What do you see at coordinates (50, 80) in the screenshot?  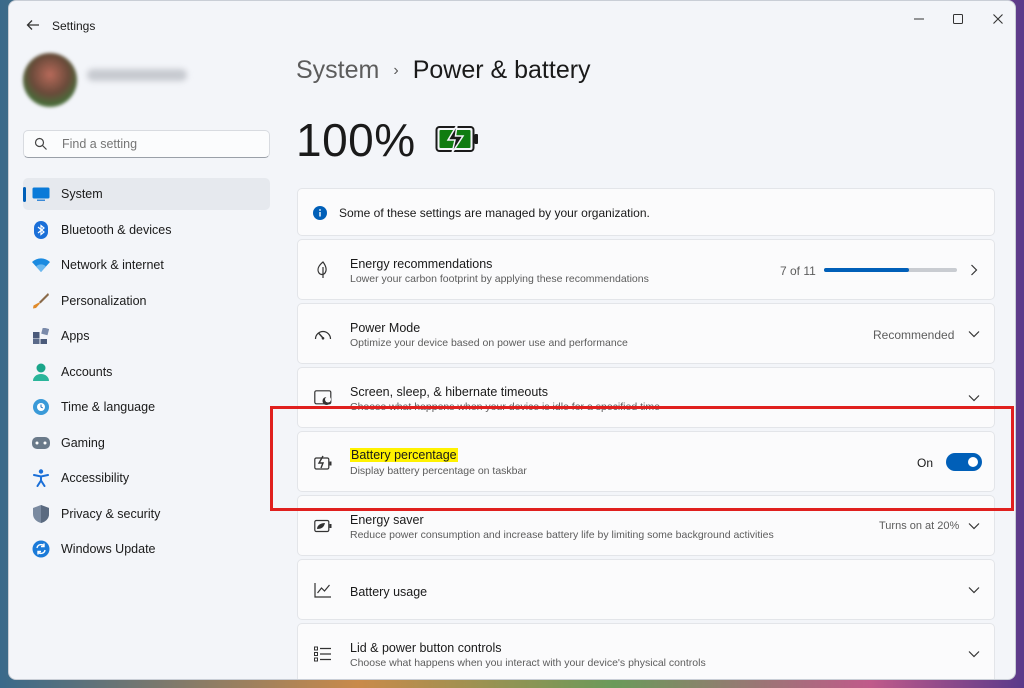 I see `avatar` at bounding box center [50, 80].